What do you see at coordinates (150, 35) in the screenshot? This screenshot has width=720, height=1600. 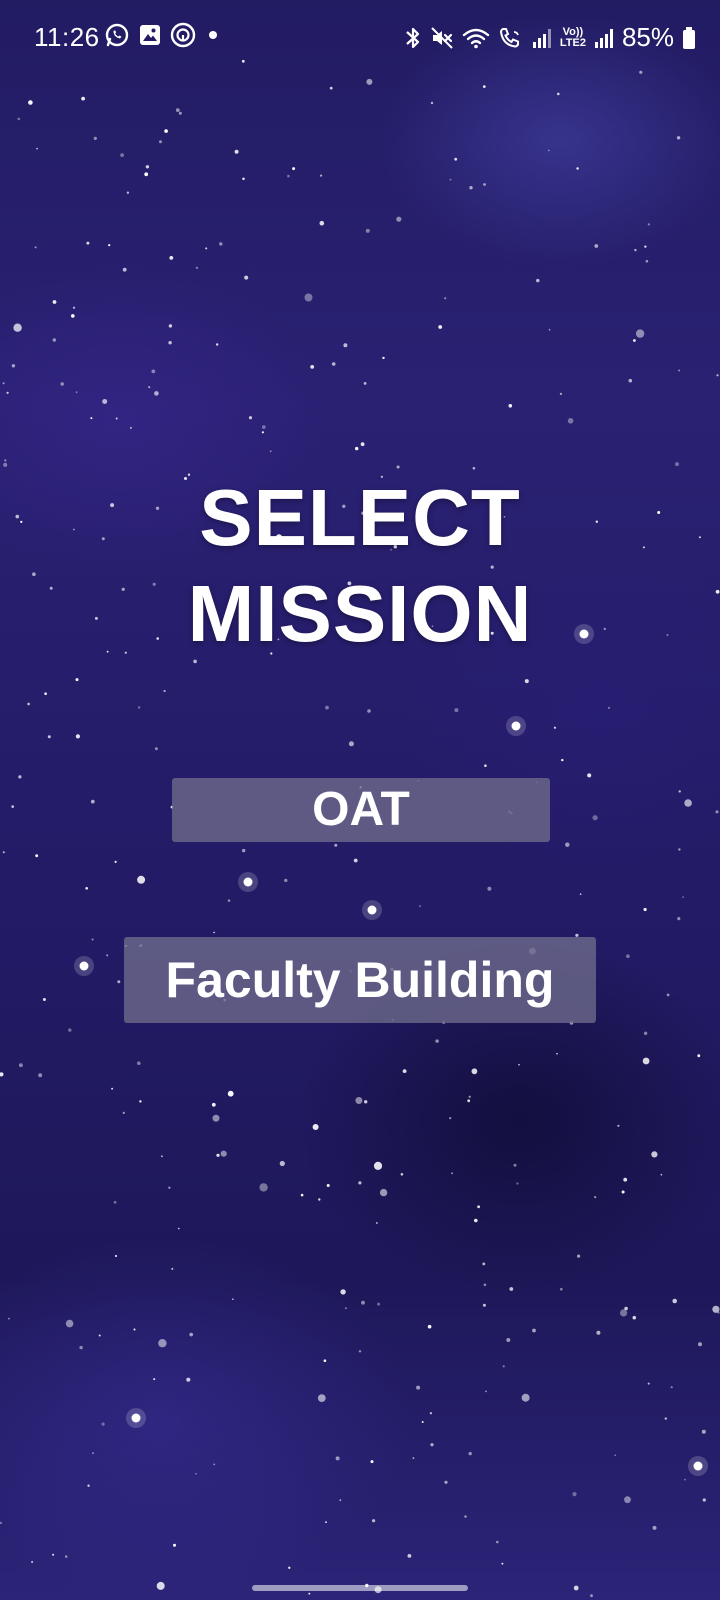 I see `gallery-icon` at bounding box center [150, 35].